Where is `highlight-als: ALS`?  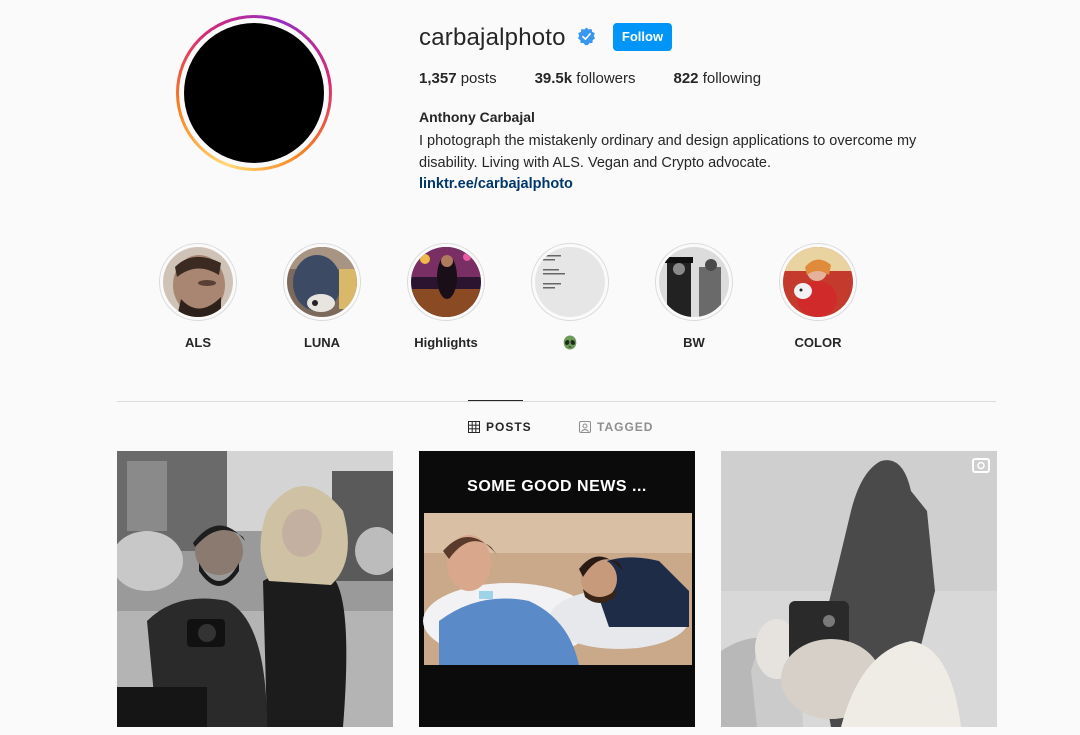
highlight-als: ALS is located at coordinates (198, 297).